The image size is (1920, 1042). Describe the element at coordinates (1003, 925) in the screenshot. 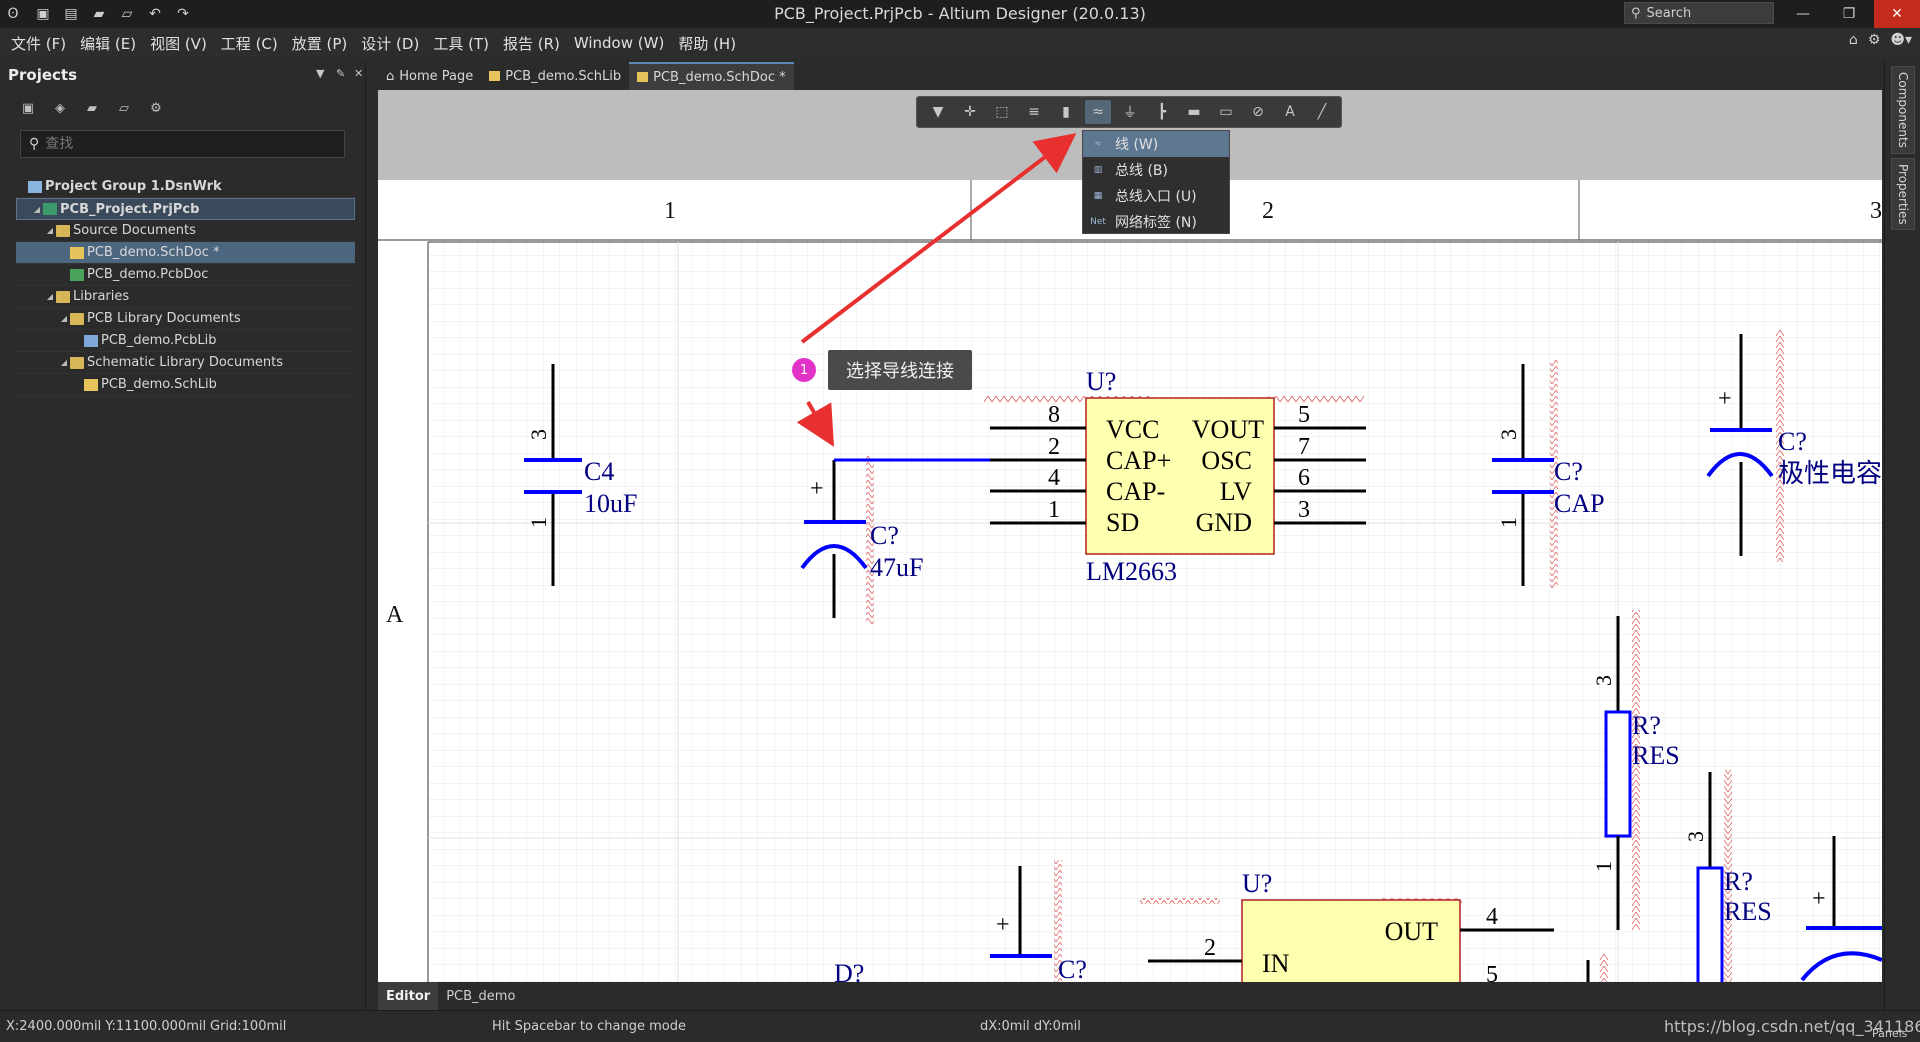

I see `cbottom-plus: +` at that location.